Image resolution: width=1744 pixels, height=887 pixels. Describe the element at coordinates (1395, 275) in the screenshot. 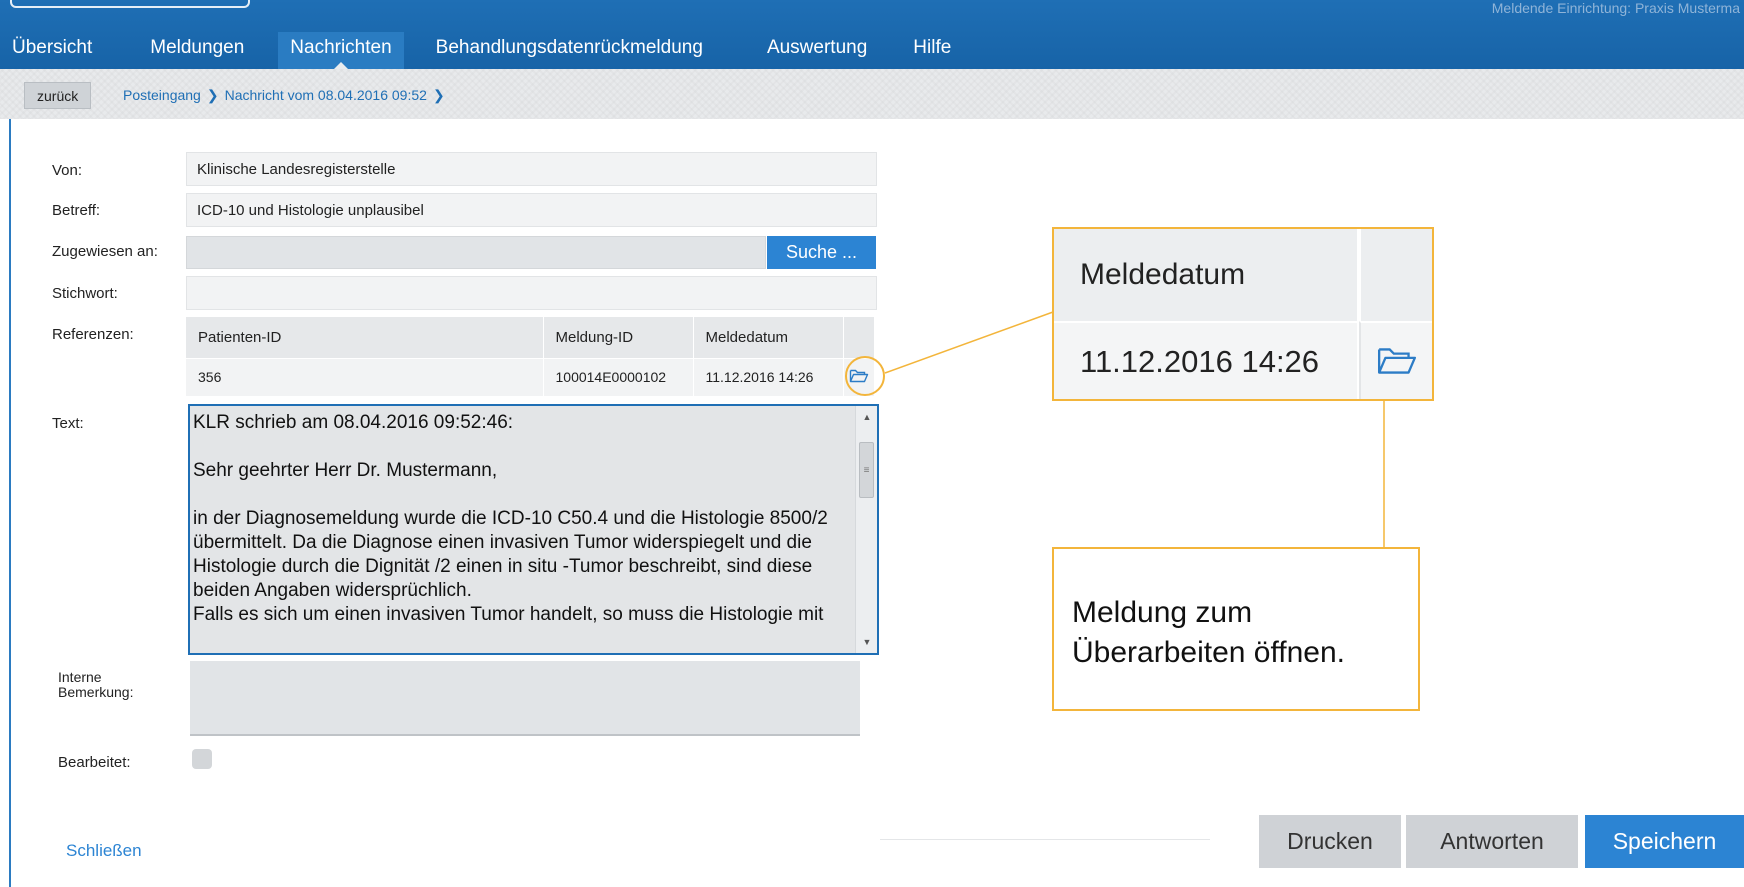

I see `zoom-header-actions` at that location.